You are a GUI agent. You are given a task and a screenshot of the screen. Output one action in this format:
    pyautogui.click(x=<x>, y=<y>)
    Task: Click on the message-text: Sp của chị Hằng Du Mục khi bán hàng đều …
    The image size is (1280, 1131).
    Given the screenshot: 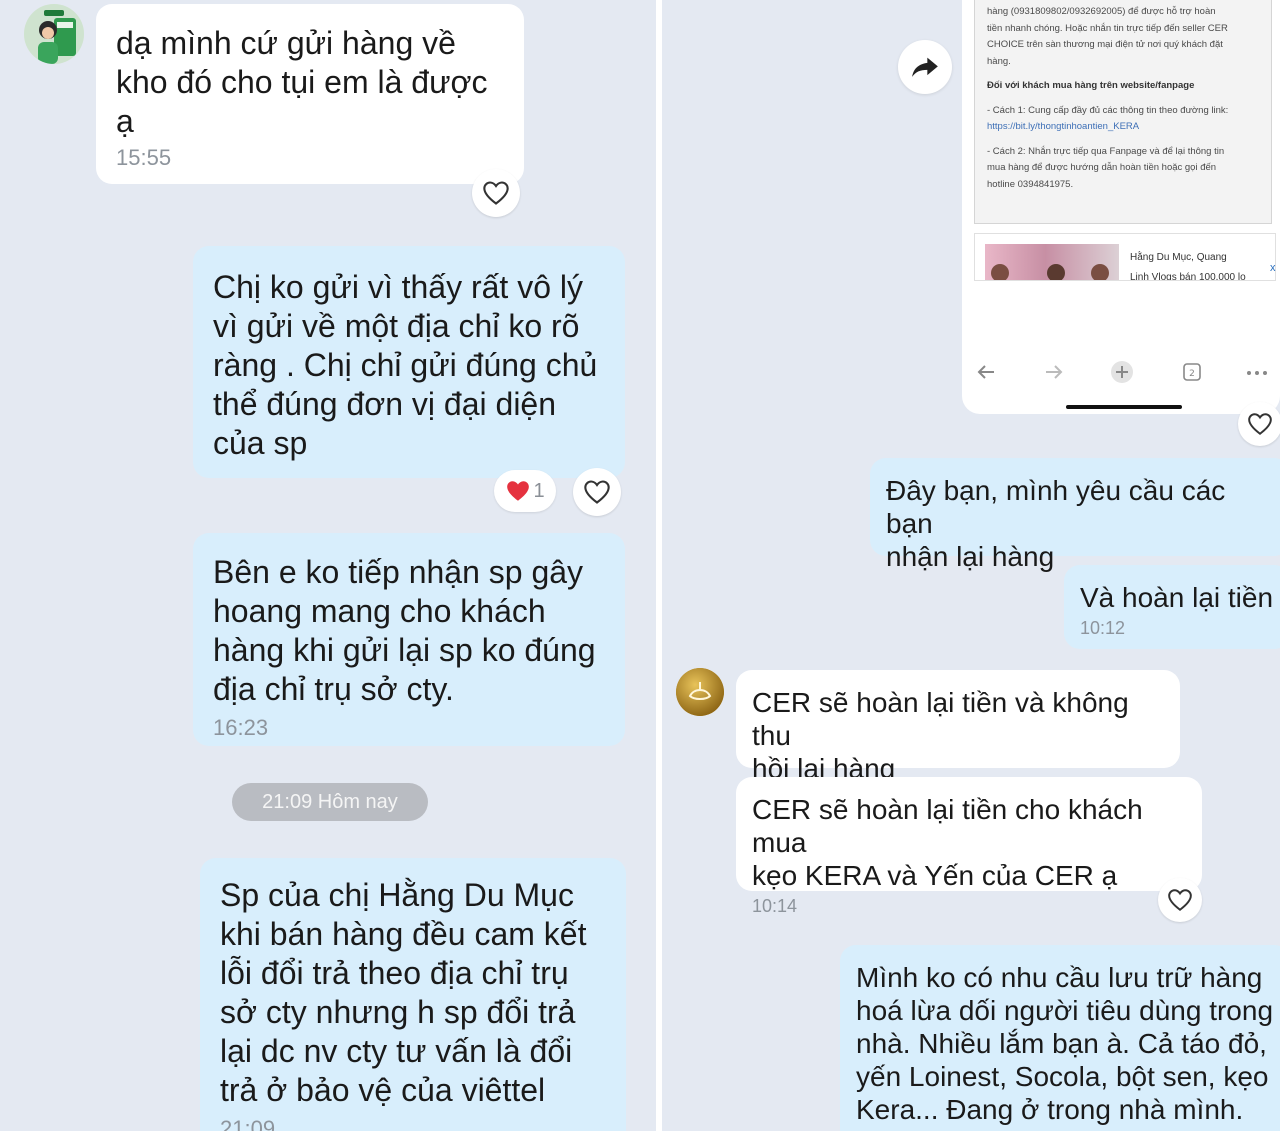 What is the action you would take?
    pyautogui.click(x=403, y=992)
    